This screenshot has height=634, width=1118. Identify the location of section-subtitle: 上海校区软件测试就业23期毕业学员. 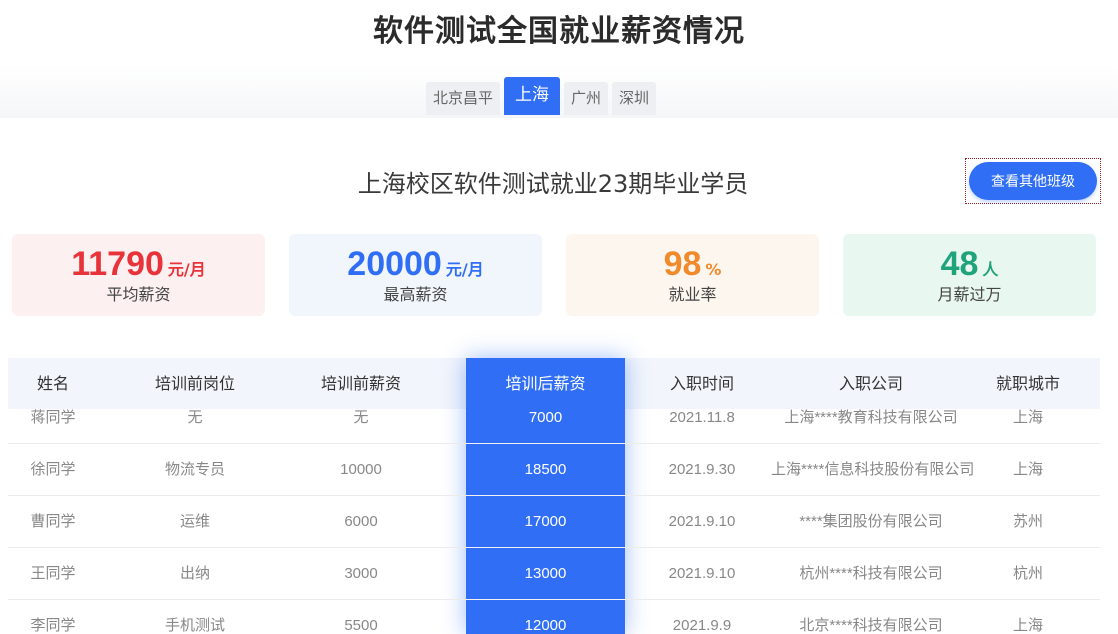
(553, 184).